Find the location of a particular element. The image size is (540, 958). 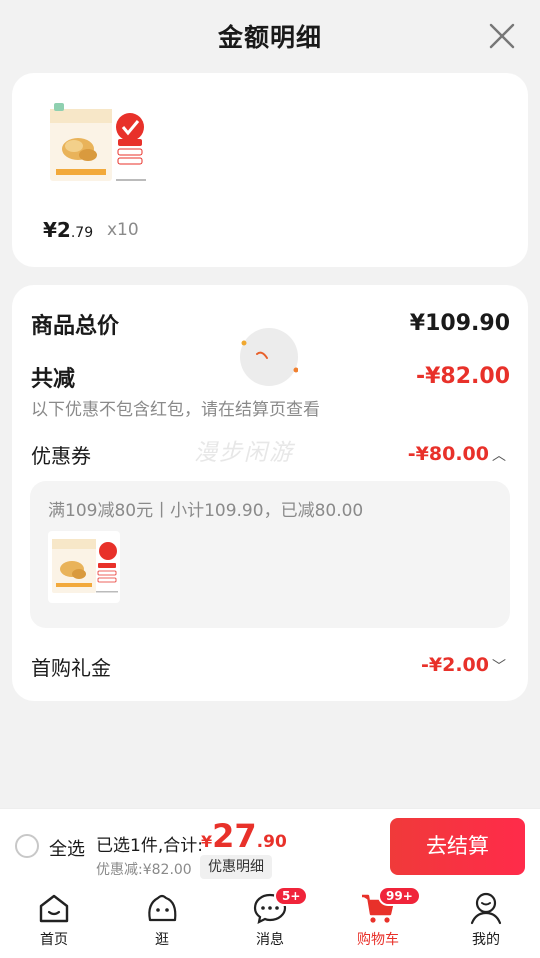

tab-label: 首页 is located at coordinates (54, 940).